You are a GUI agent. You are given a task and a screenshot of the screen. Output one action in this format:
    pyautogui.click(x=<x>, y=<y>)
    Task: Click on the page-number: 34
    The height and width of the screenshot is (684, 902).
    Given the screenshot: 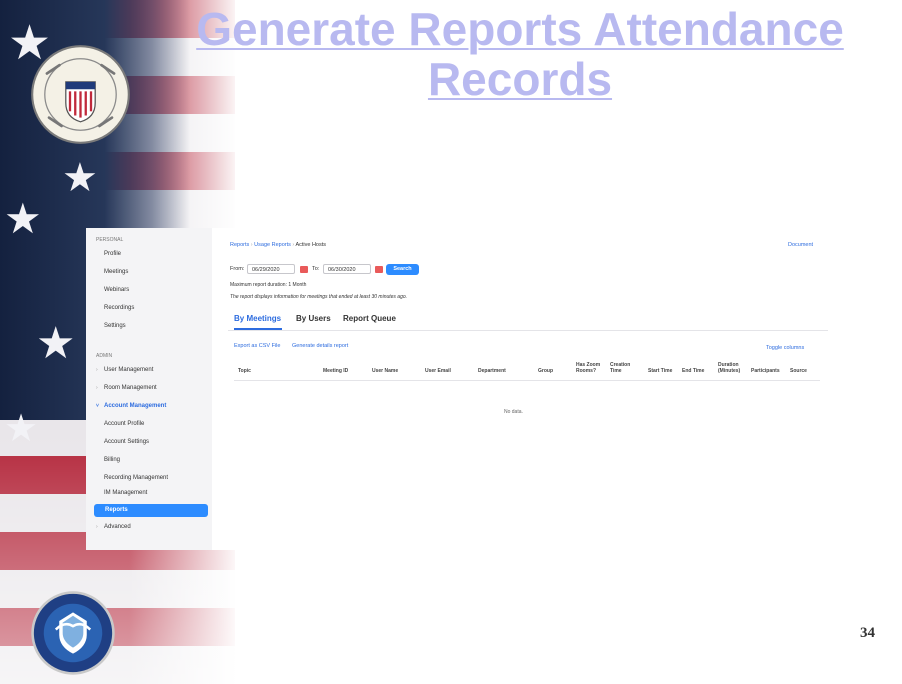 What is the action you would take?
    pyautogui.click(x=867, y=633)
    